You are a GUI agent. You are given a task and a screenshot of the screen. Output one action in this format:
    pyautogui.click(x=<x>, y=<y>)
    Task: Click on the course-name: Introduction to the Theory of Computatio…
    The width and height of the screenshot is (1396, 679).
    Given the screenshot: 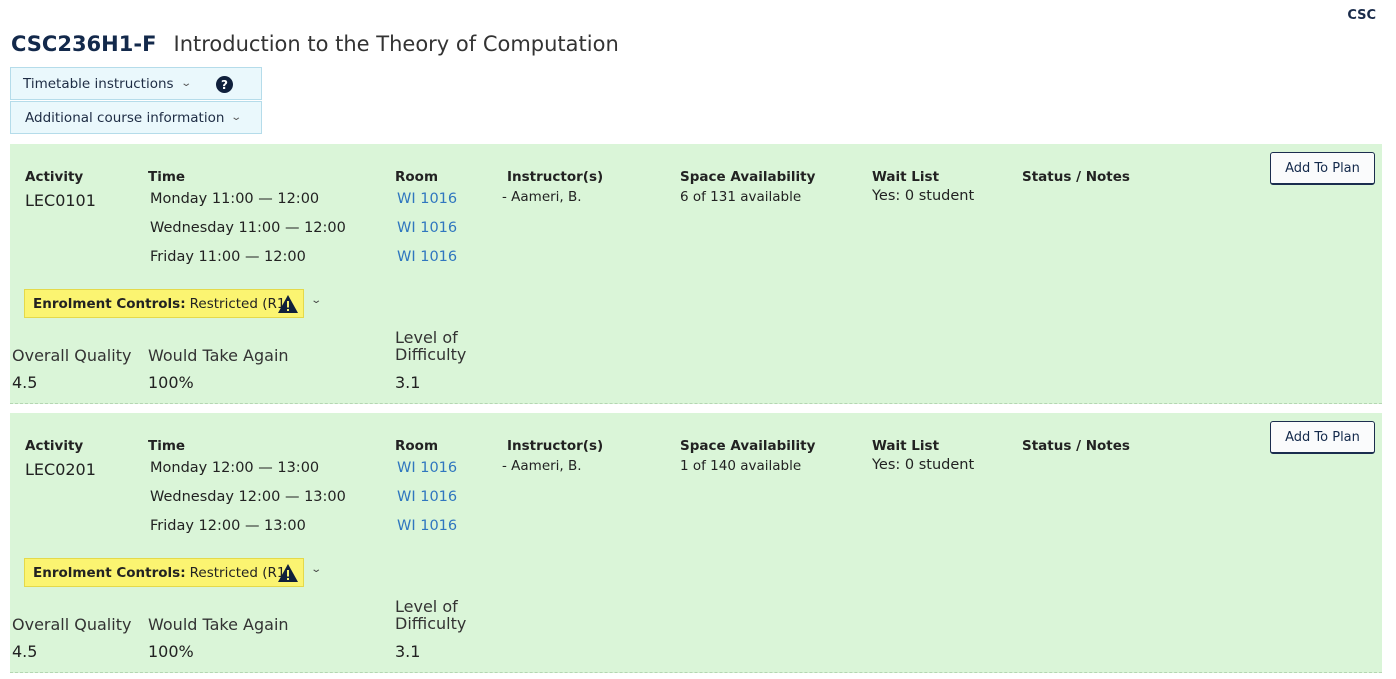 What is the action you would take?
    pyautogui.click(x=396, y=44)
    